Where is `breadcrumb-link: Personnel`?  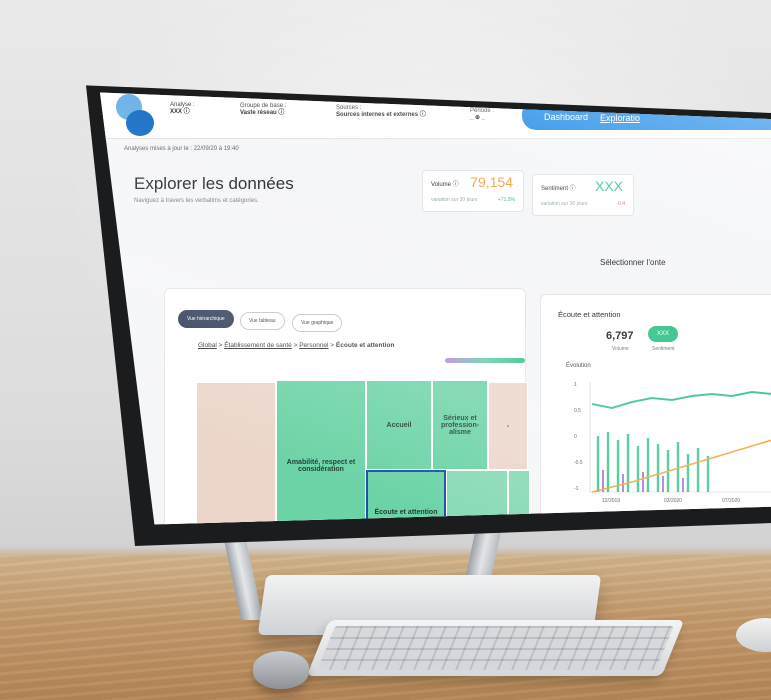
breadcrumb-link: Personnel is located at coordinates (313, 345).